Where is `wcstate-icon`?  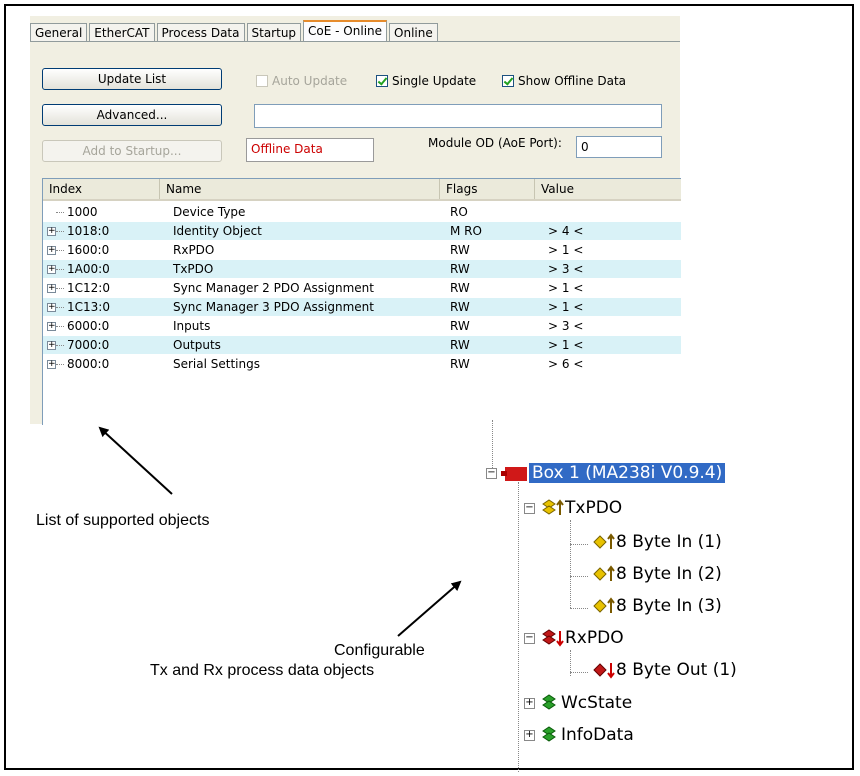
wcstate-icon is located at coordinates (549, 702).